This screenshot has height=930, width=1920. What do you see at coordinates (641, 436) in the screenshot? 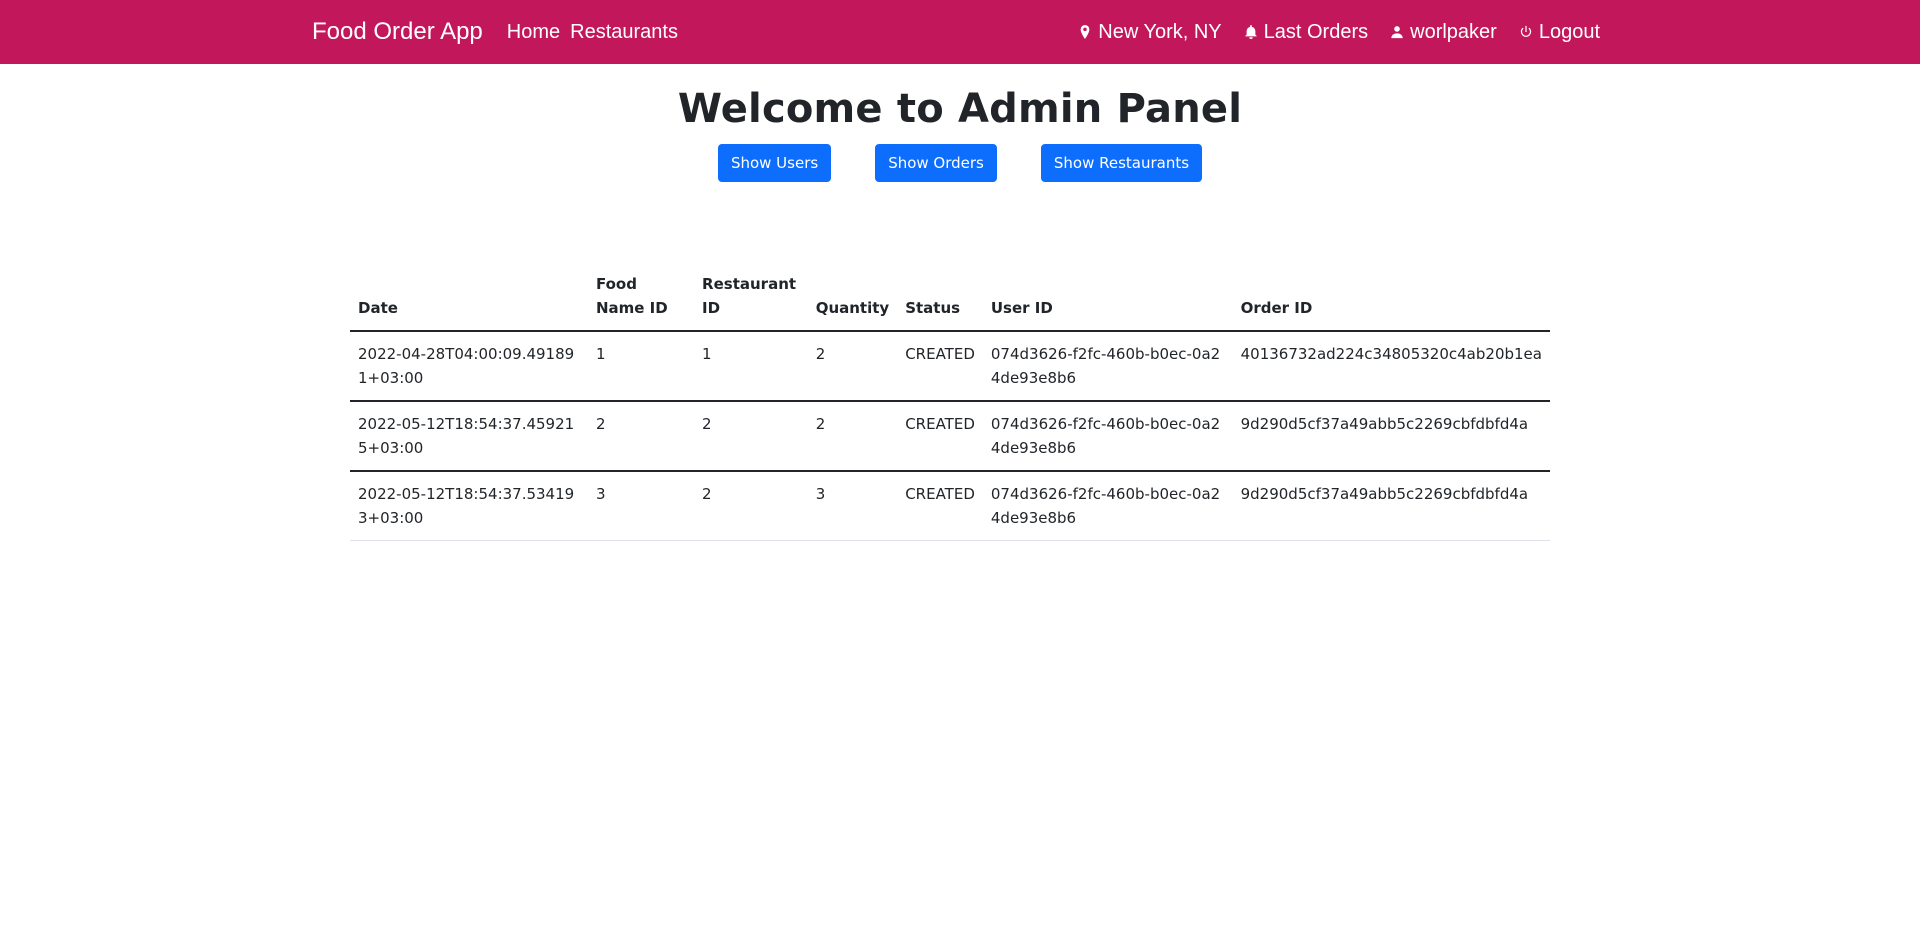
I see `cell-food-name-id: 2` at bounding box center [641, 436].